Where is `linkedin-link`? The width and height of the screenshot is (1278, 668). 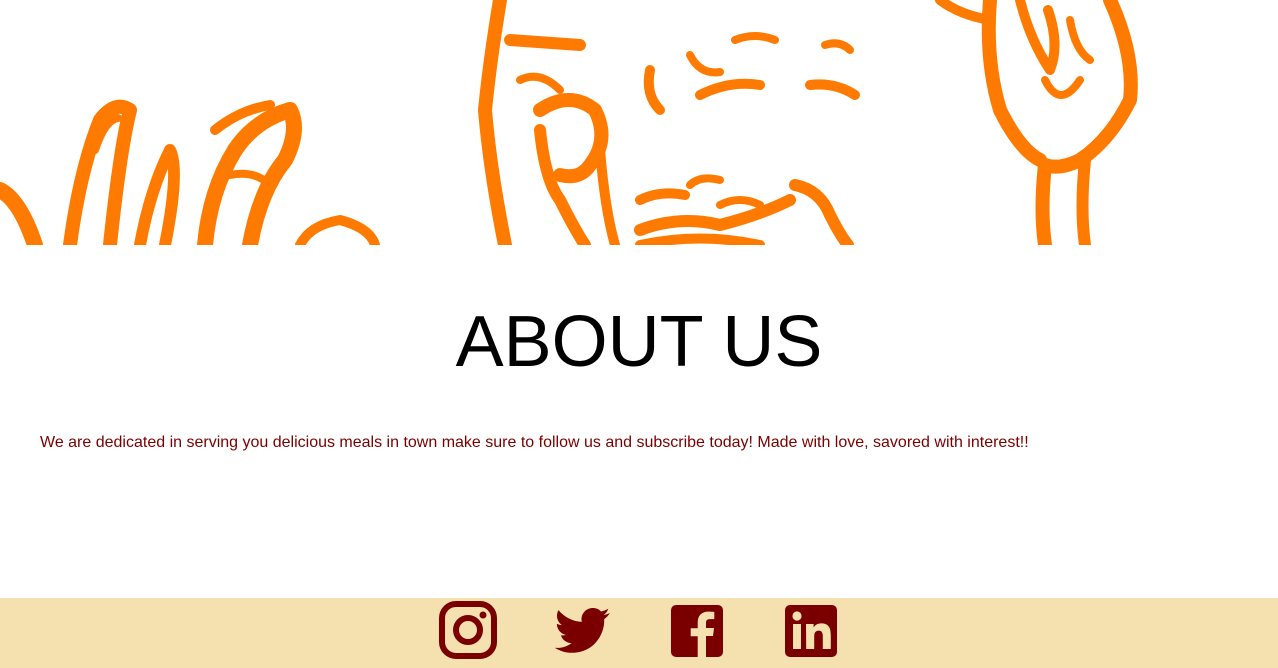 linkedin-link is located at coordinates (811, 630).